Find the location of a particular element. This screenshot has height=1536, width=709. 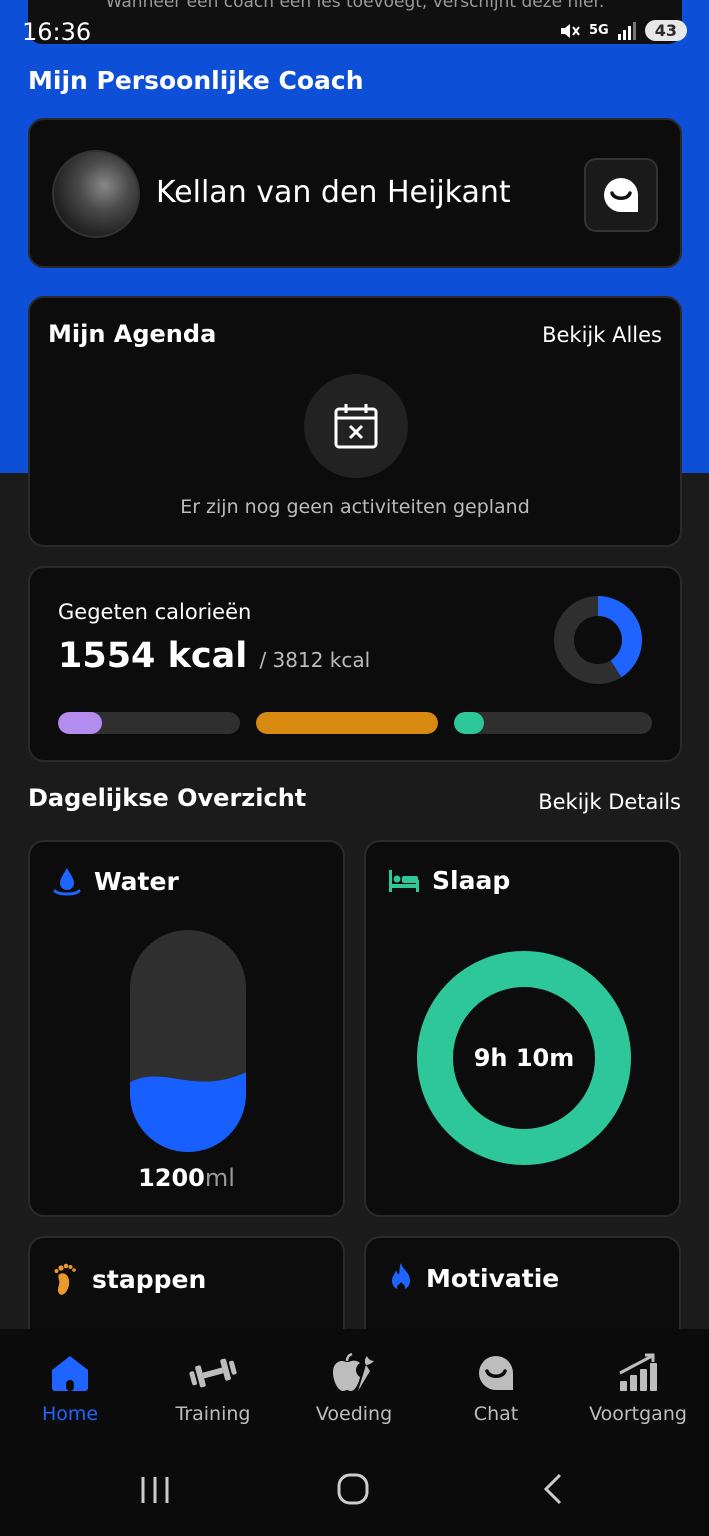

chat-coach-button is located at coordinates (621, 195).